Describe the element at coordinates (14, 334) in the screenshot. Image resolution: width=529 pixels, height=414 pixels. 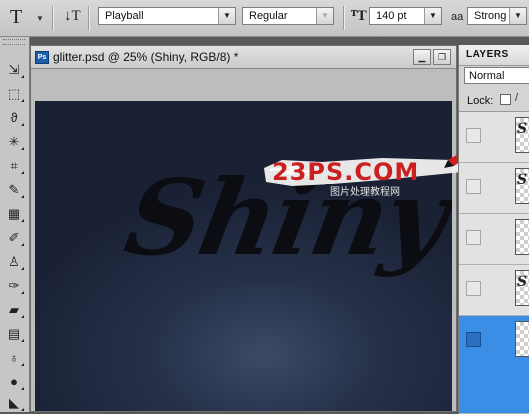
I see `gradient-tool-icon: ▤` at that location.